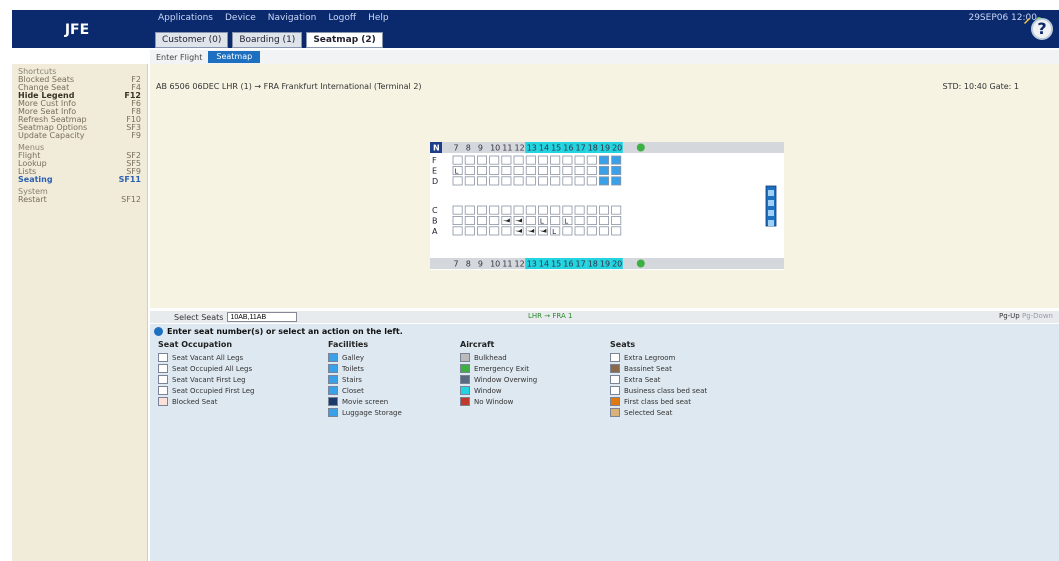 This screenshot has height=561, width=1059. Describe the element at coordinates (344, 40) in the screenshot. I see `tab-seatmap: Seatmap (2)` at that location.